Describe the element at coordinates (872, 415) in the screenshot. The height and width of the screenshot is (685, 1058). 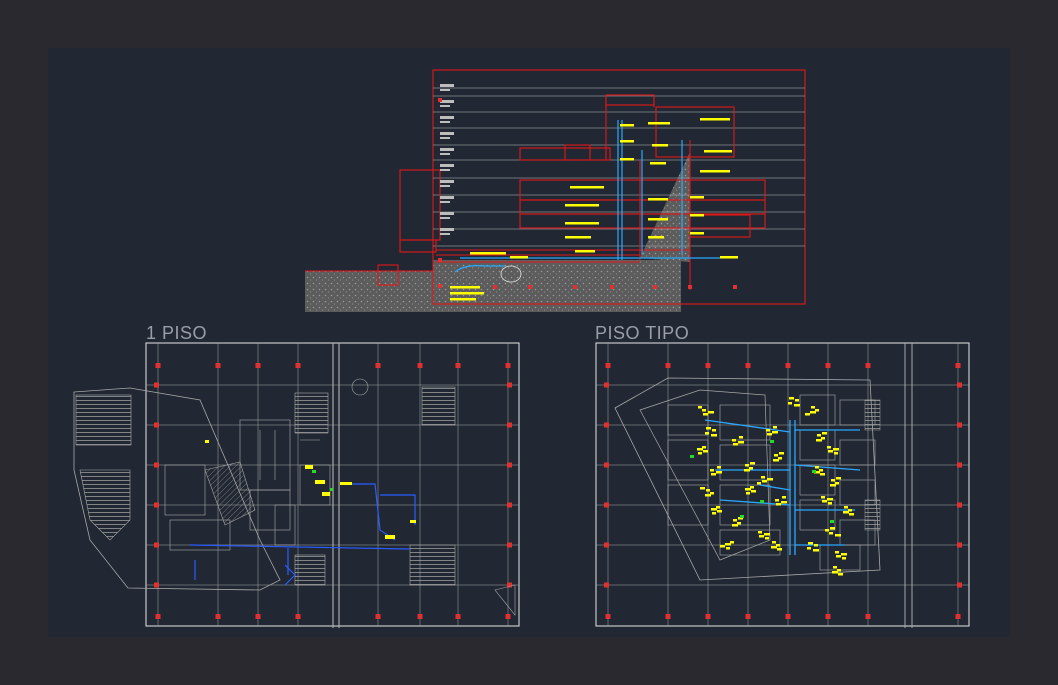
I see `plan2-stair-a` at that location.